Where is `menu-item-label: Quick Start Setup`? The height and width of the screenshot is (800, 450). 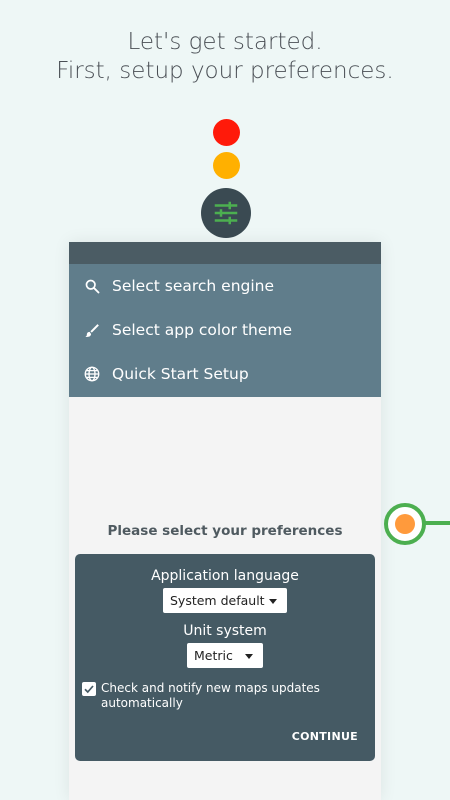
menu-item-label: Quick Start Setup is located at coordinates (180, 374).